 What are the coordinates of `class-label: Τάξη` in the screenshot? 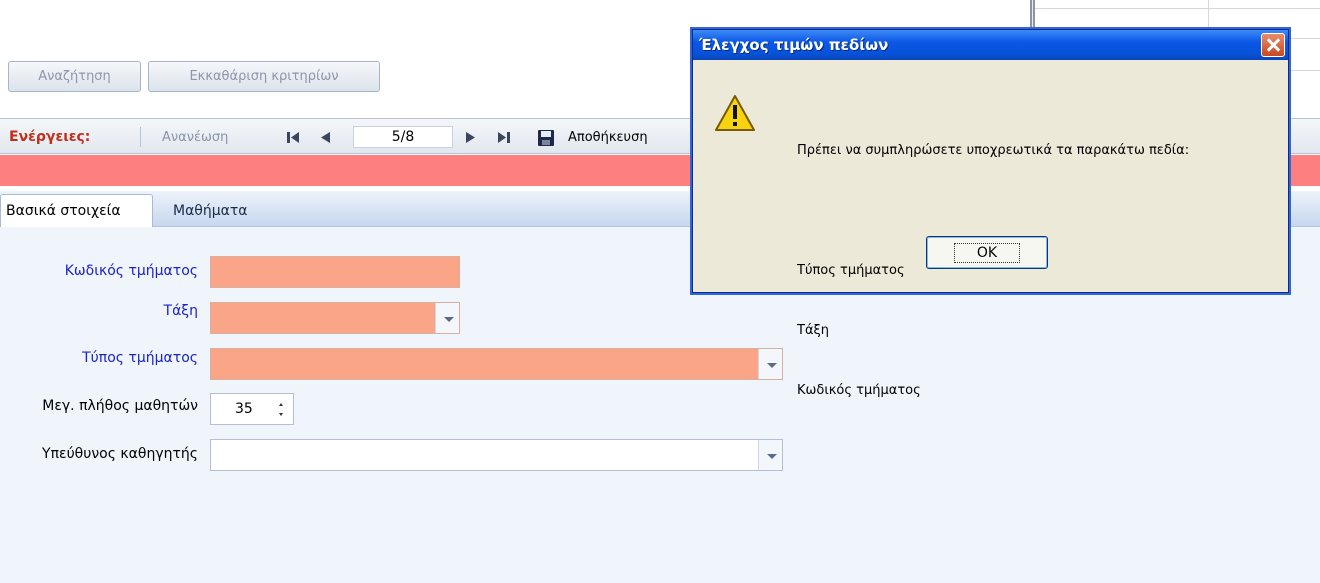 It's located at (180, 311).